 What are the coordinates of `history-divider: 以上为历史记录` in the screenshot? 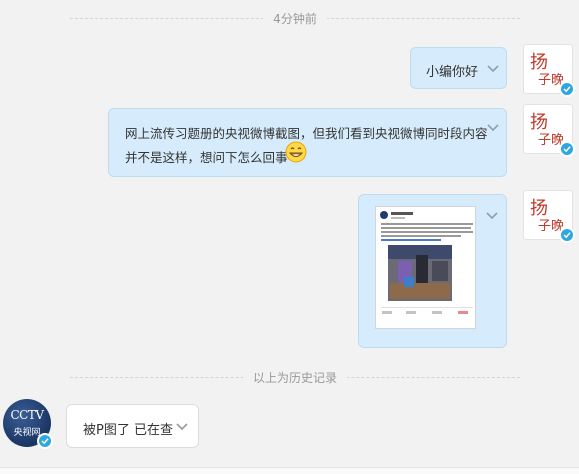 It's located at (295, 377).